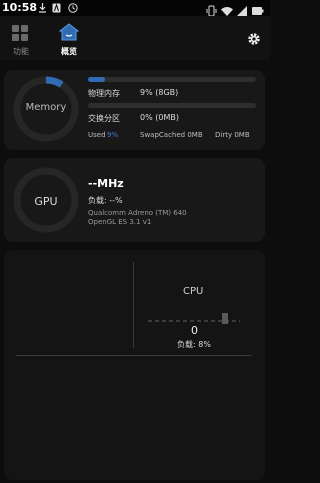 The image size is (320, 483). What do you see at coordinates (56, 9) in the screenshot?
I see `notification-a-icon` at bounding box center [56, 9].